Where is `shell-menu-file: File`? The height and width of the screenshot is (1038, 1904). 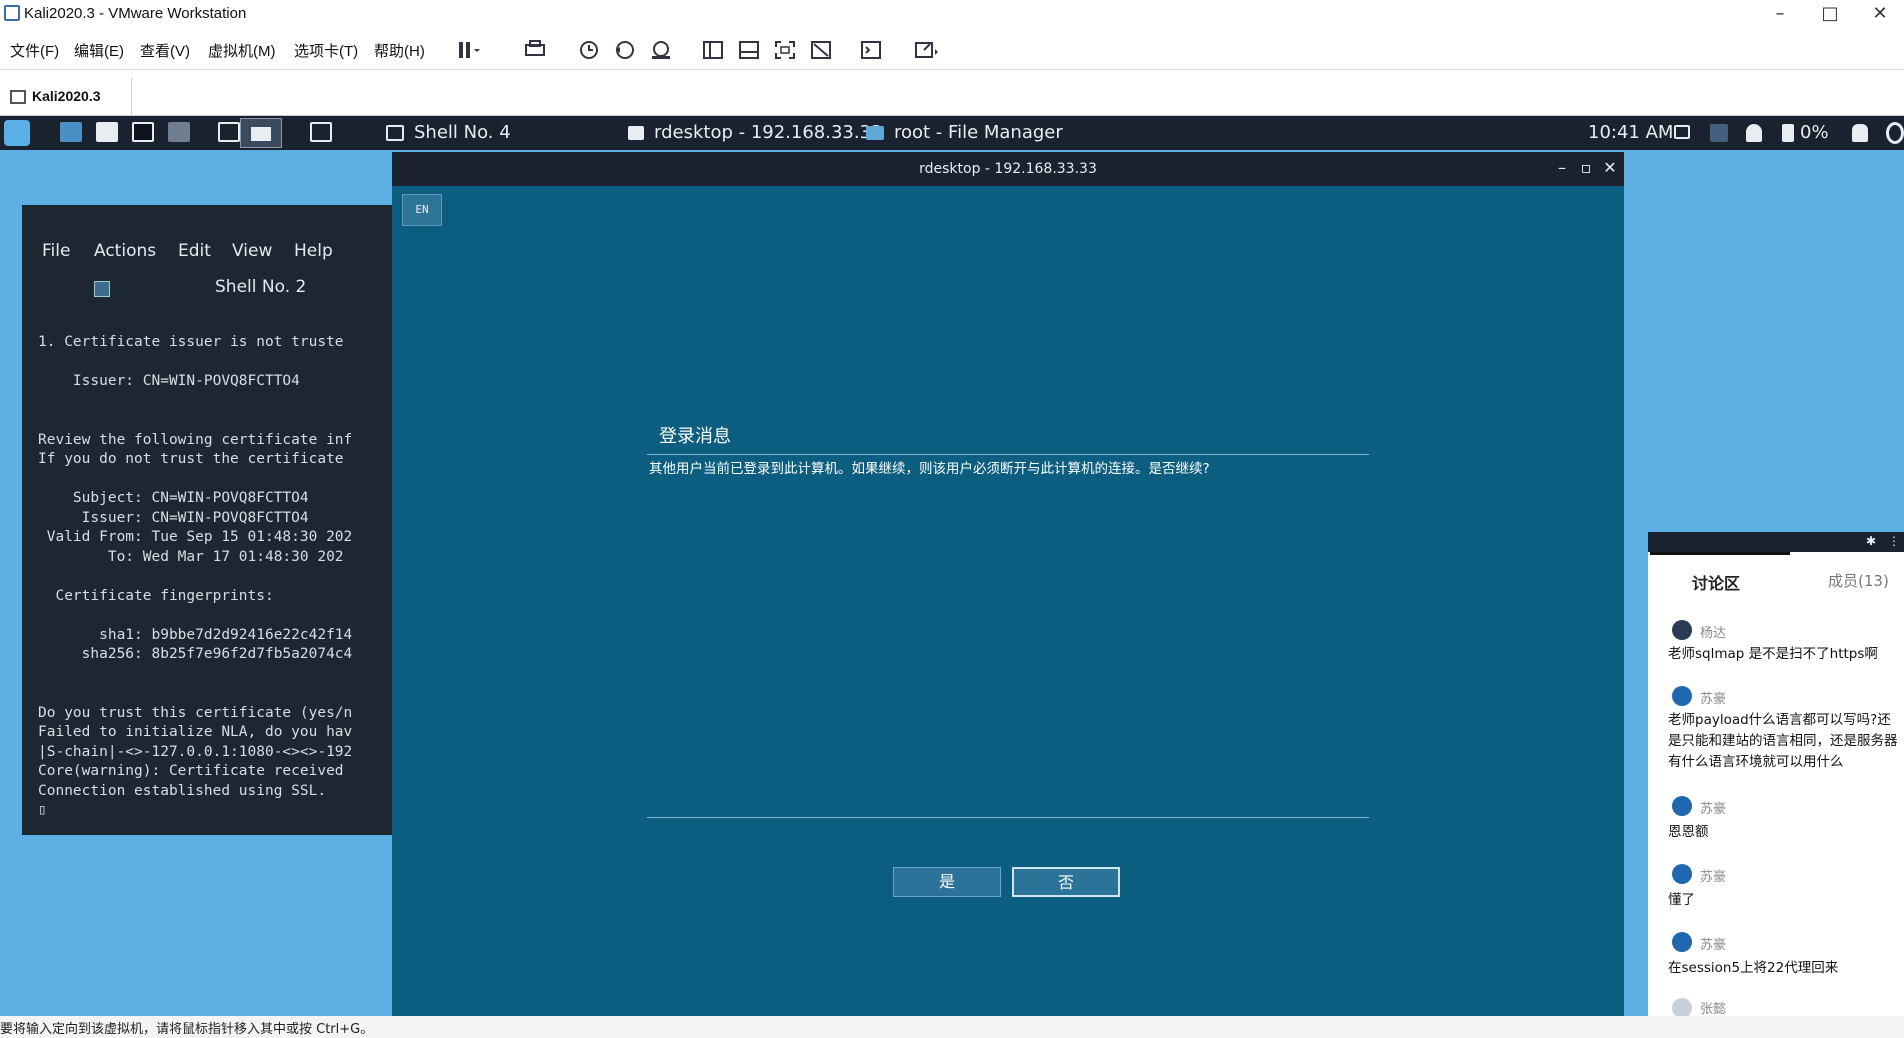
shell-menu-file: File is located at coordinates (56, 251).